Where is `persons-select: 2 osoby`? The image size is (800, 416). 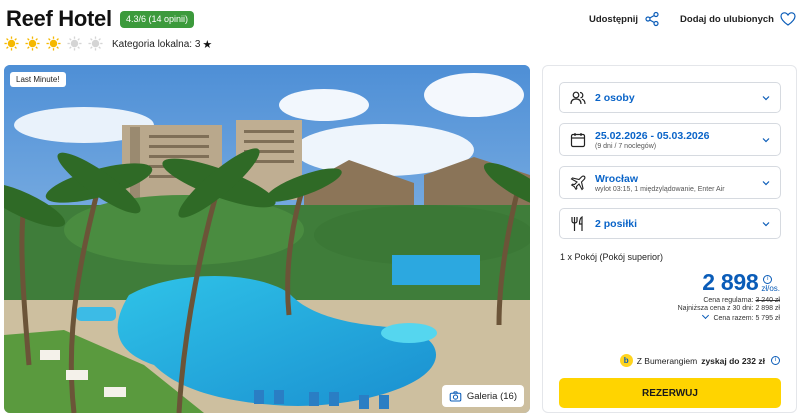
persons-select: 2 osoby is located at coordinates (670, 97).